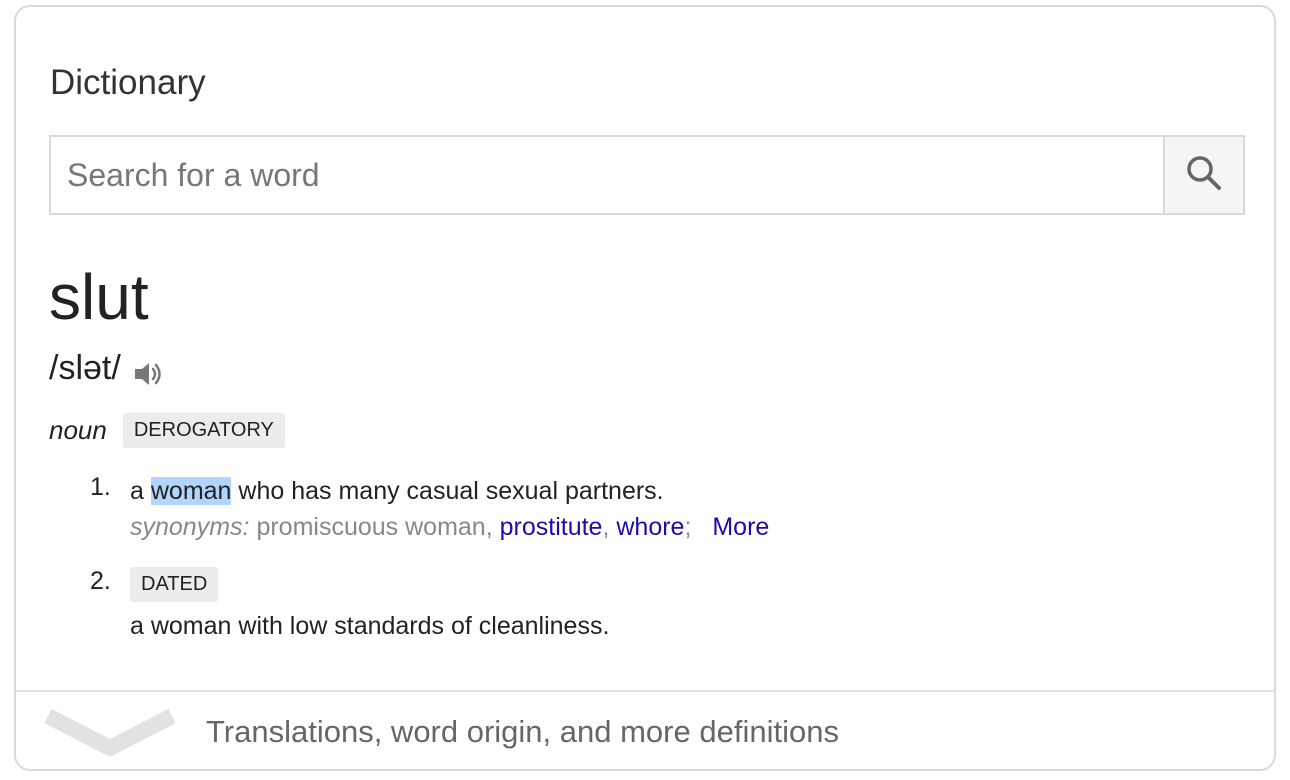 The width and height of the screenshot is (1290, 780). I want to click on part-of-speech: noun, so click(78, 430).